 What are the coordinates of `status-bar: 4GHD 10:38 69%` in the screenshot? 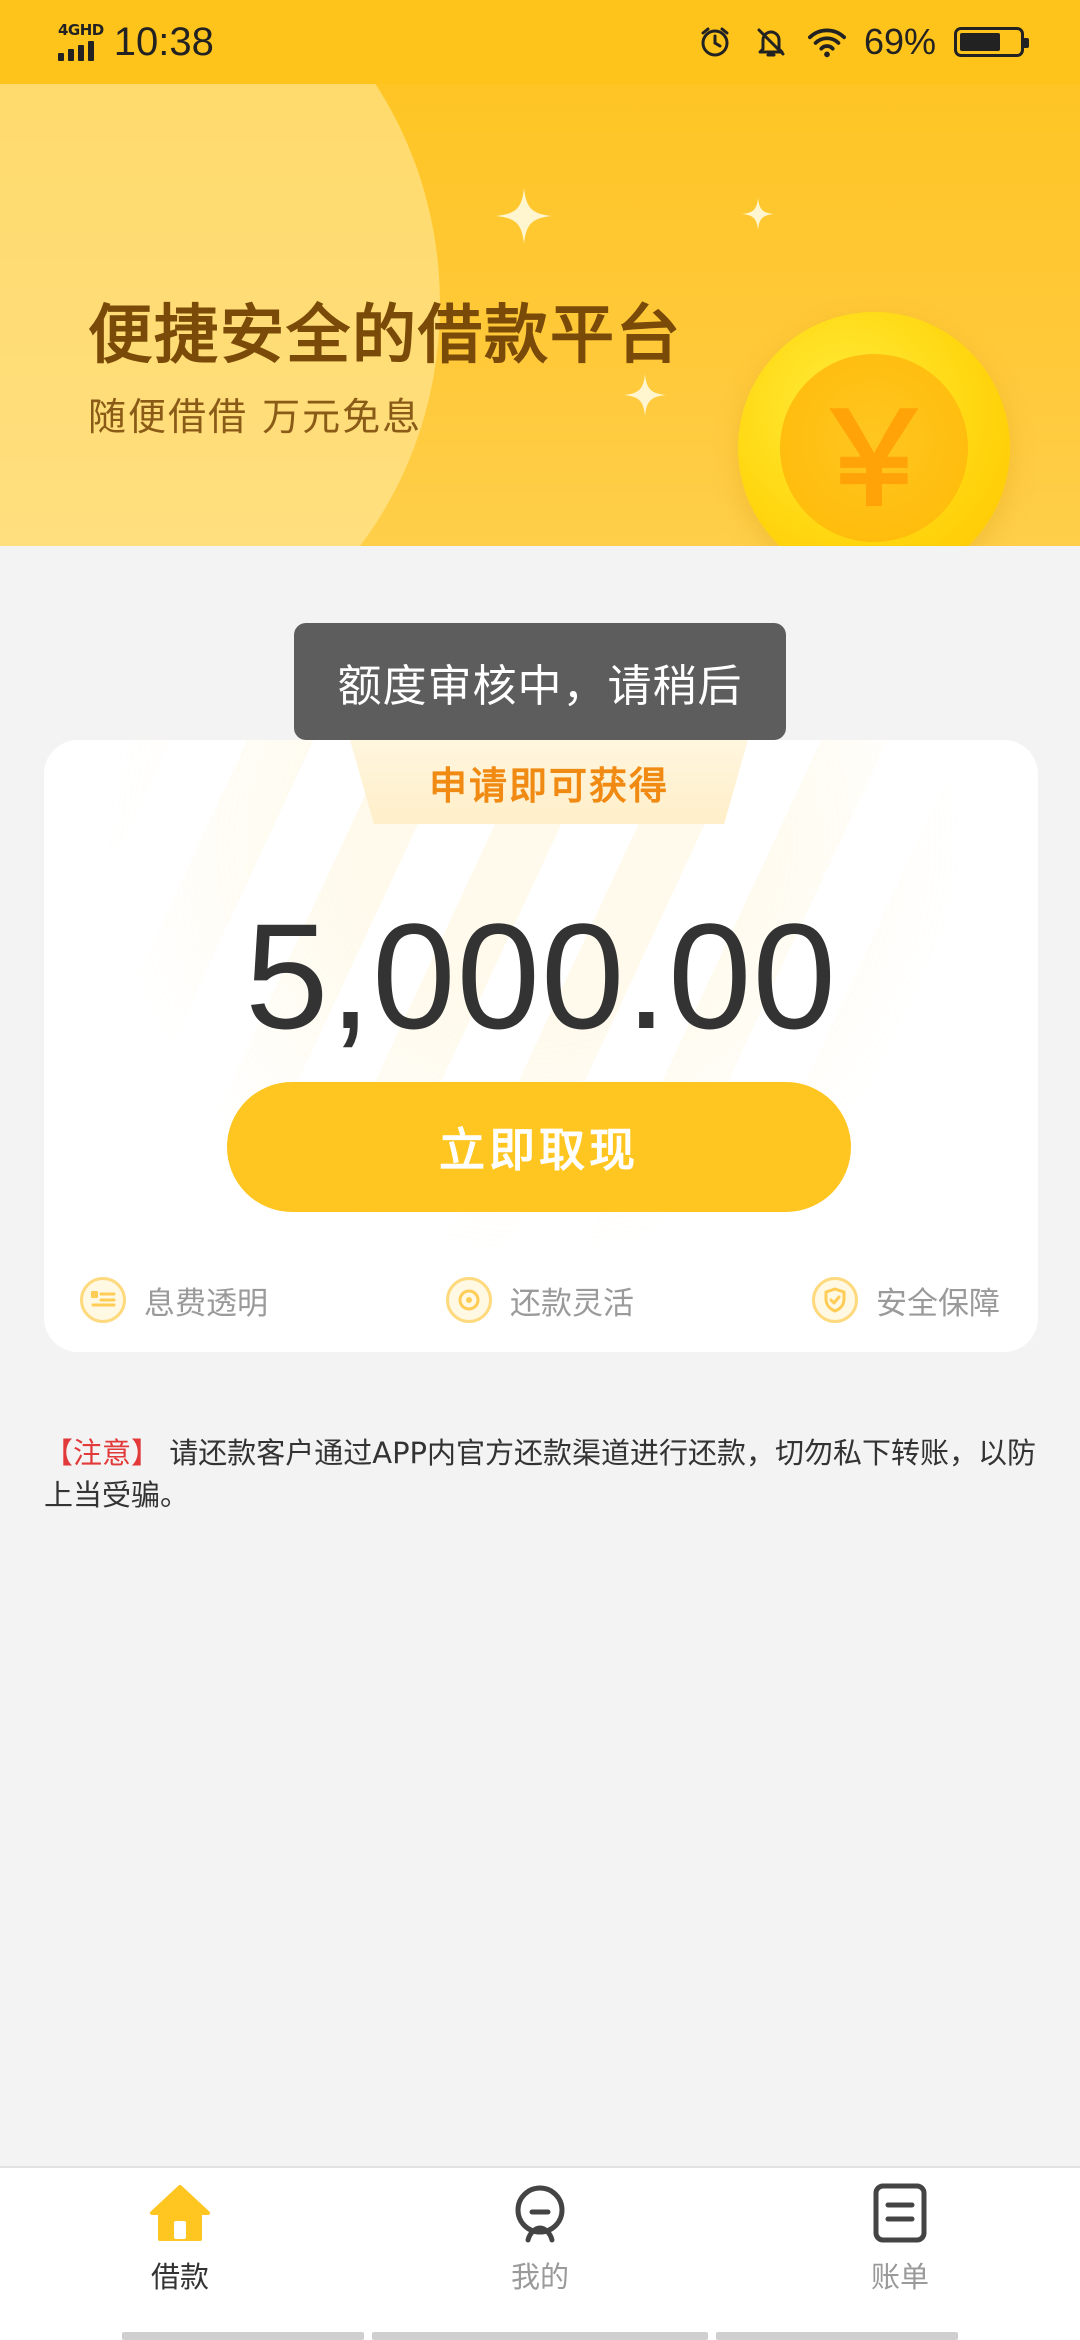 It's located at (540, 42).